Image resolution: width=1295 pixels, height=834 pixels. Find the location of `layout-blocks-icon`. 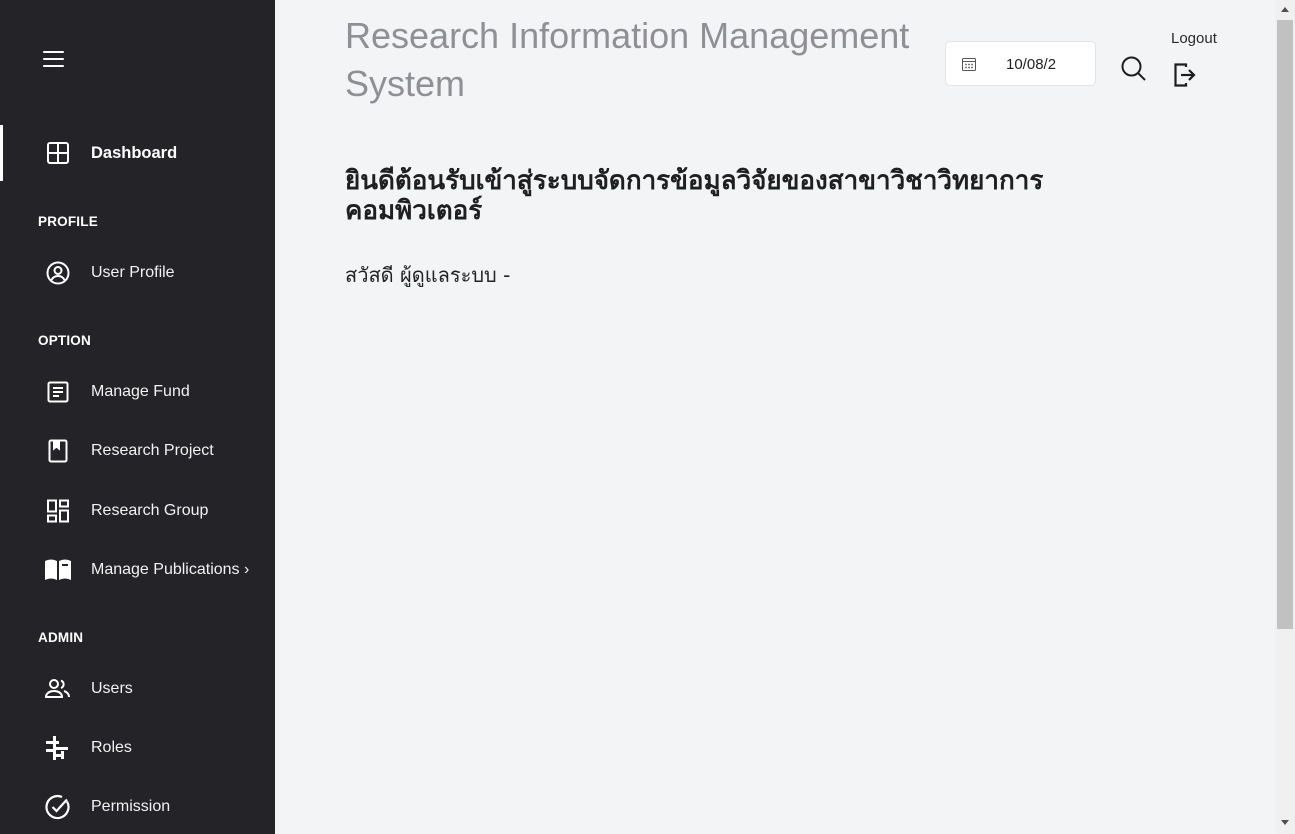

layout-blocks-icon is located at coordinates (58, 511).